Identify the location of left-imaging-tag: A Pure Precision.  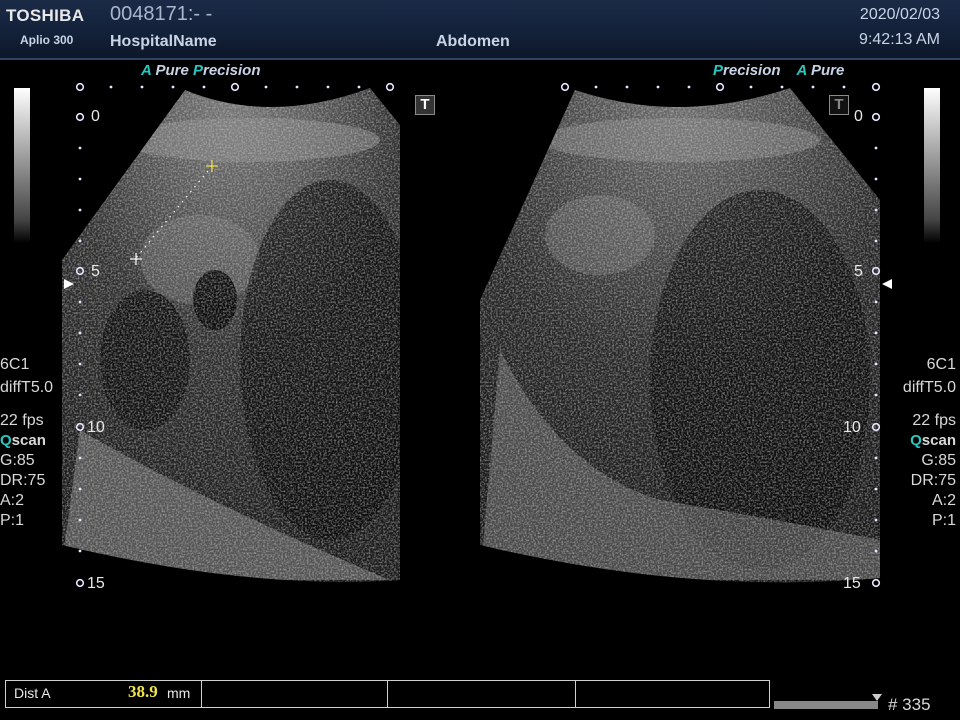
(201, 70).